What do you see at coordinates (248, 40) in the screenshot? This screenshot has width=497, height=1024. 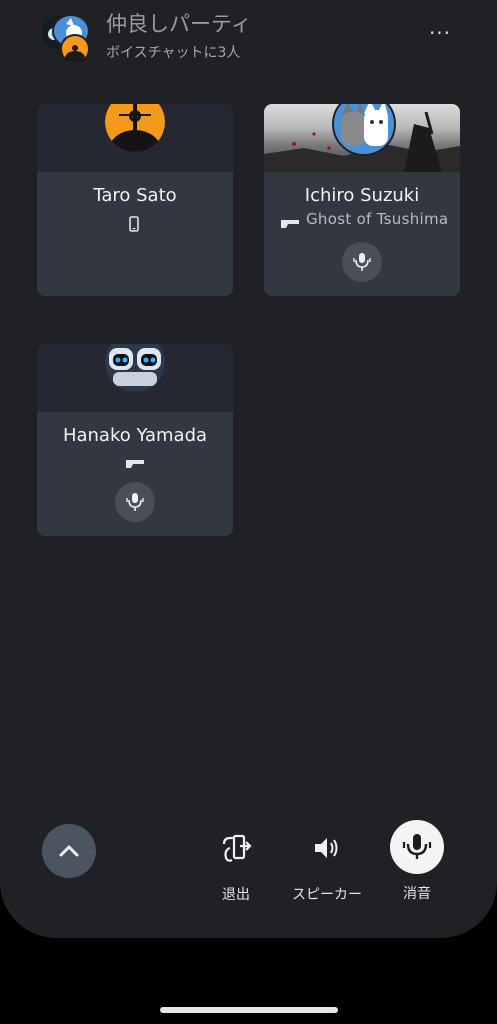 I see `party-header: 仲良しパーティ ボイスチャットに3人 ···` at bounding box center [248, 40].